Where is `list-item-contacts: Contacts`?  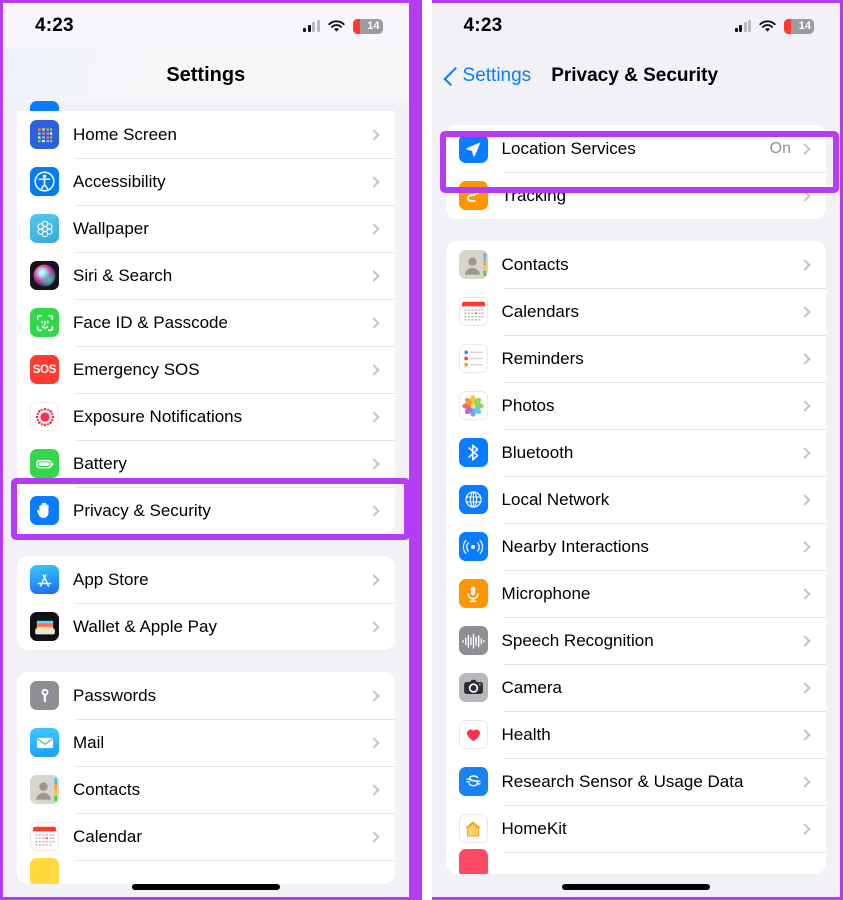 list-item-contacts: Contacts is located at coordinates (636, 264).